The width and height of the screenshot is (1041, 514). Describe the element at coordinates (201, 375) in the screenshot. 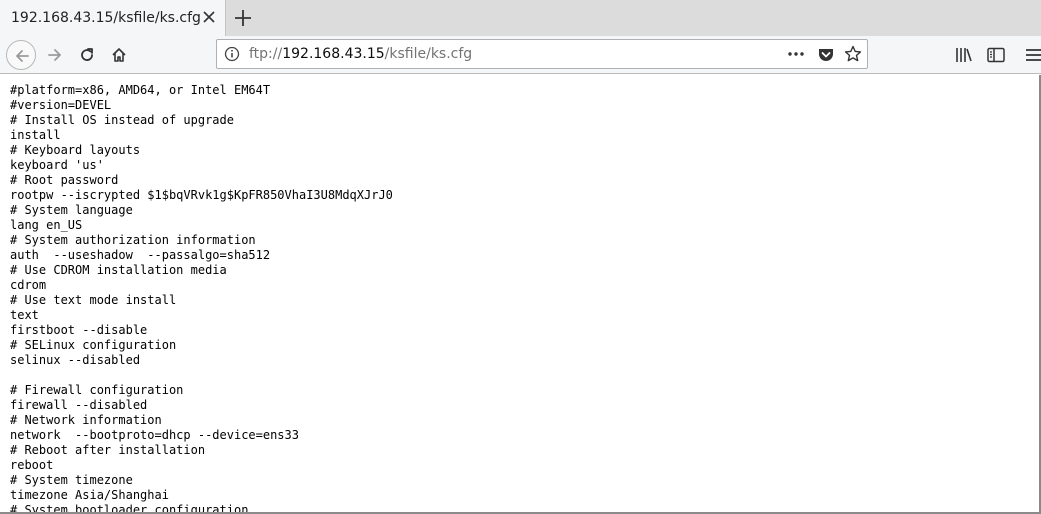

I see `file-line` at that location.